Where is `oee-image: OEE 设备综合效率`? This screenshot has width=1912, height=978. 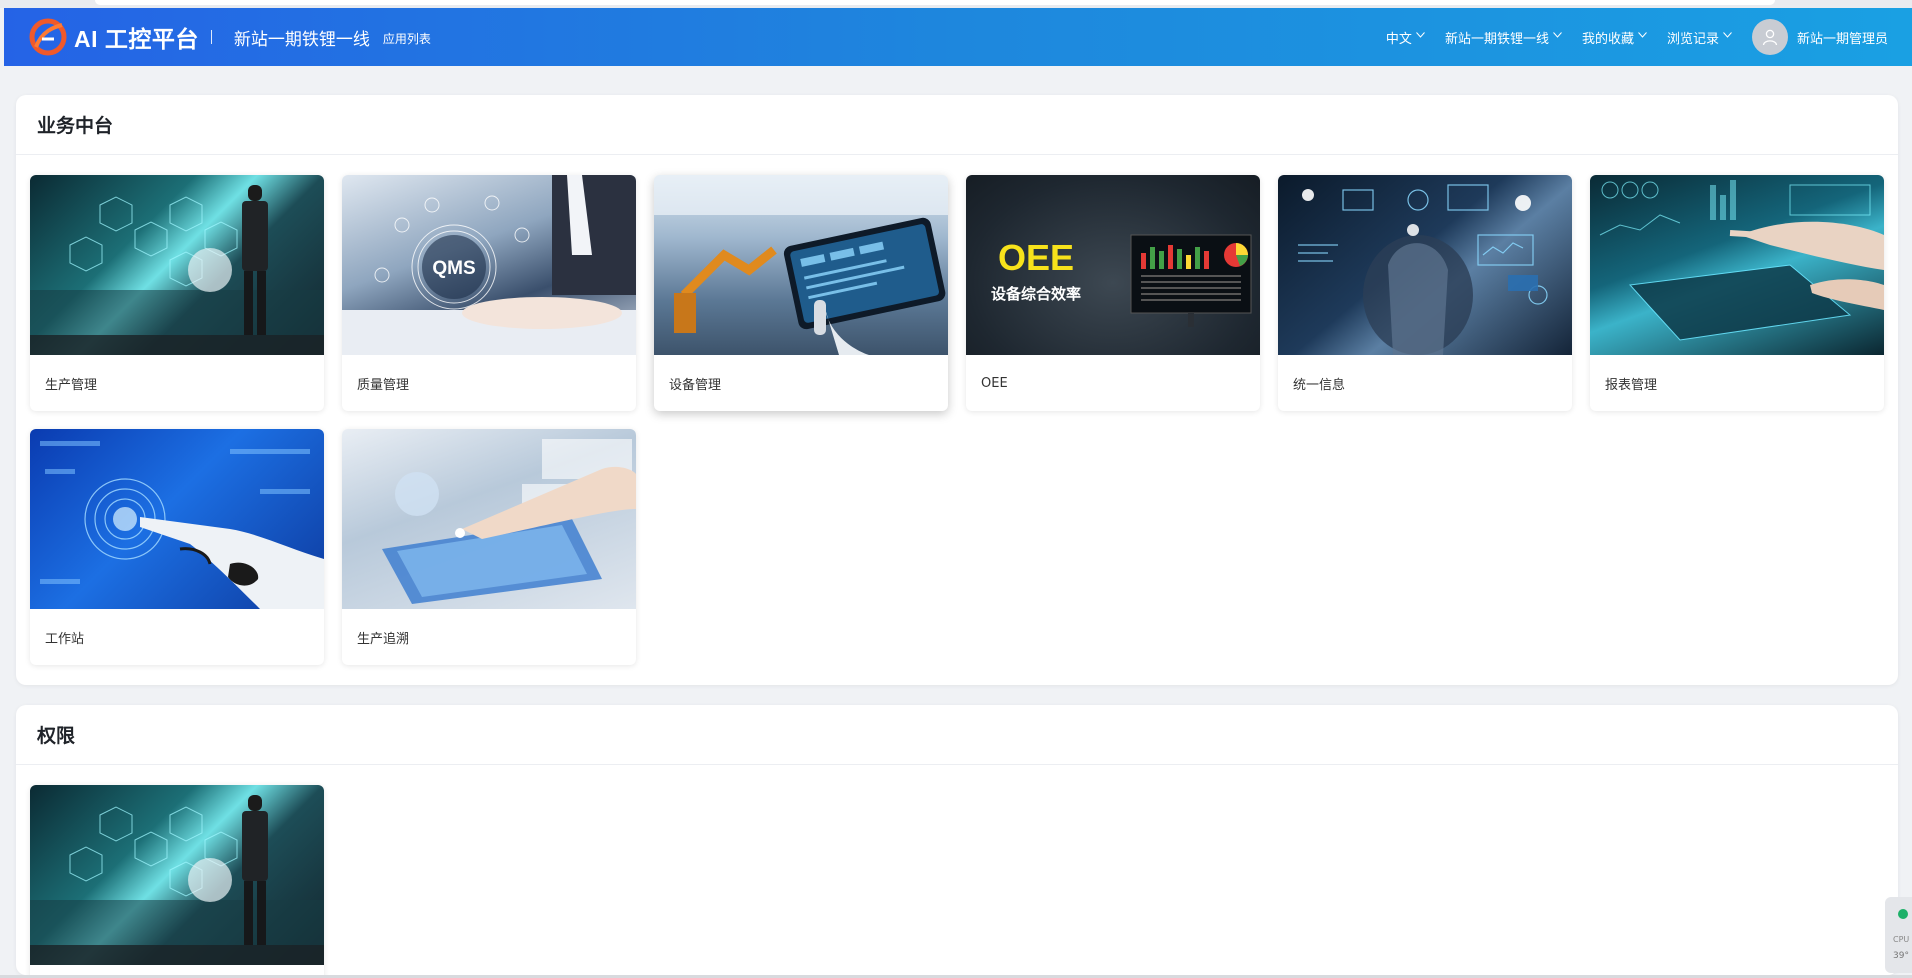 oee-image: OEE 设备综合效率 is located at coordinates (1121, 280).